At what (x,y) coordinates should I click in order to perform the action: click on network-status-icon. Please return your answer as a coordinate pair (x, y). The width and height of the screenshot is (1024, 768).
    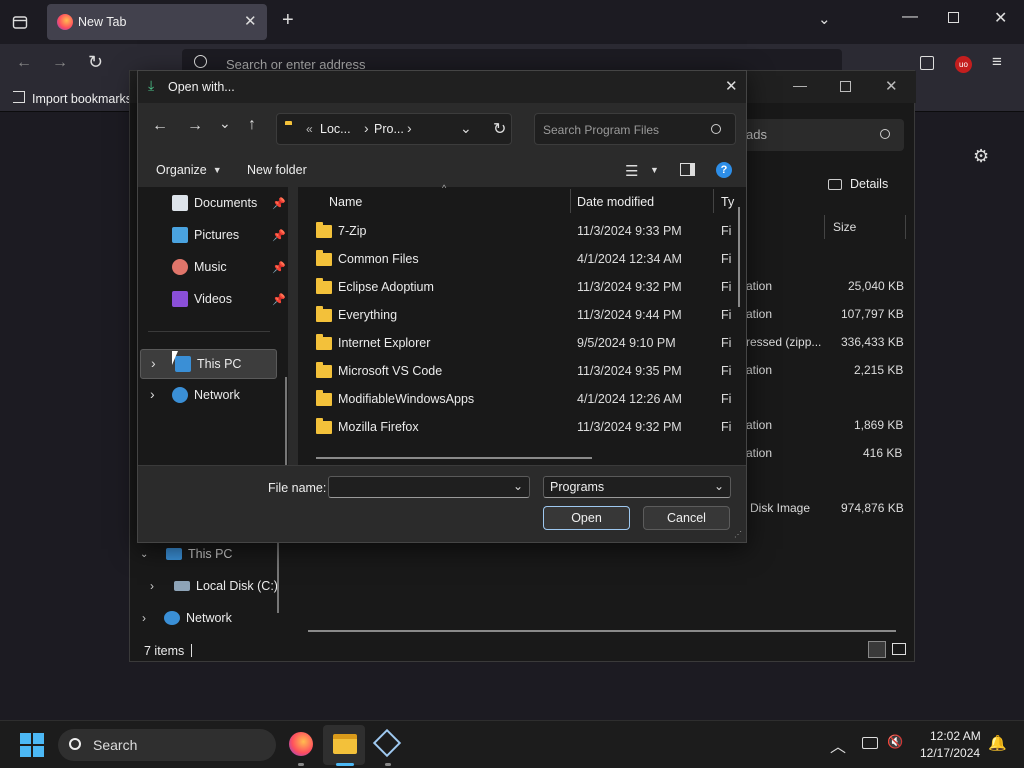
    Looking at the image, I should click on (870, 743).